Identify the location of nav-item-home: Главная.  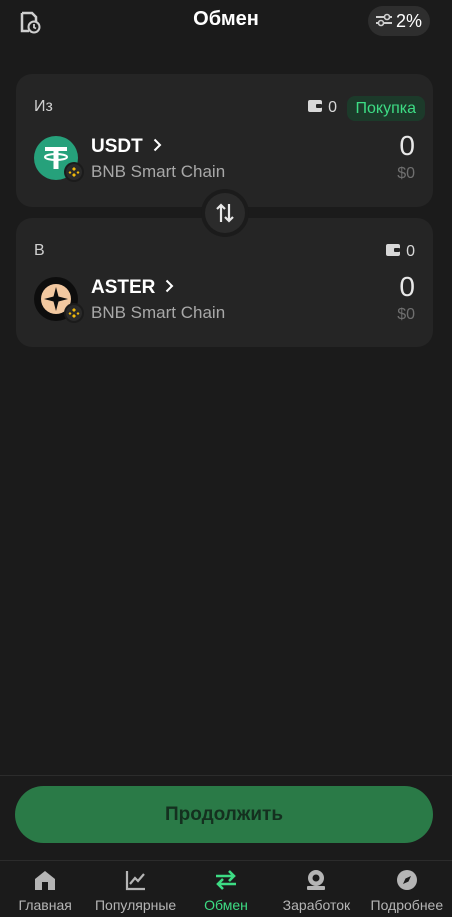
(45, 889).